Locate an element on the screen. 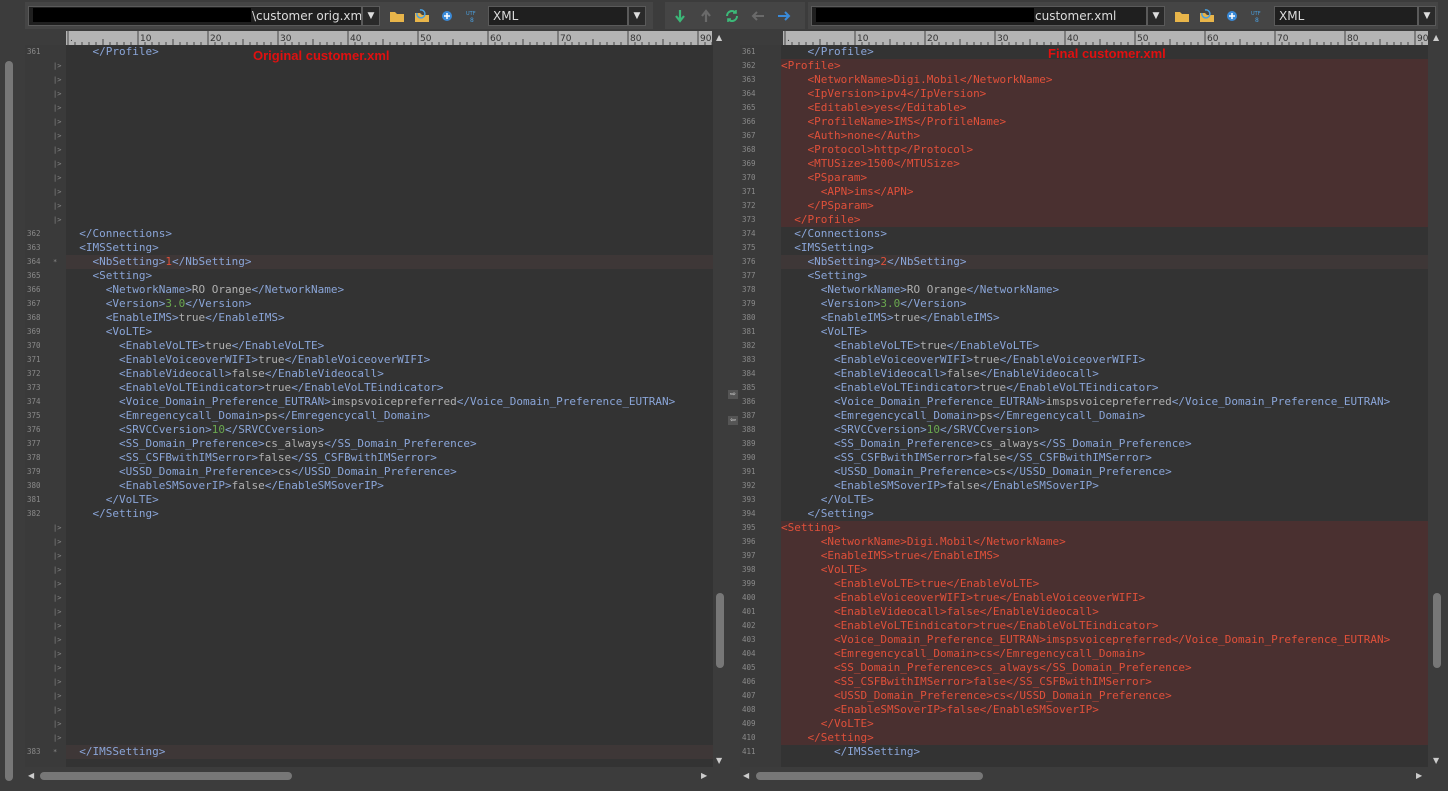 The image size is (1448, 791). left-outer-scrollbar is located at coordinates (9, 406).